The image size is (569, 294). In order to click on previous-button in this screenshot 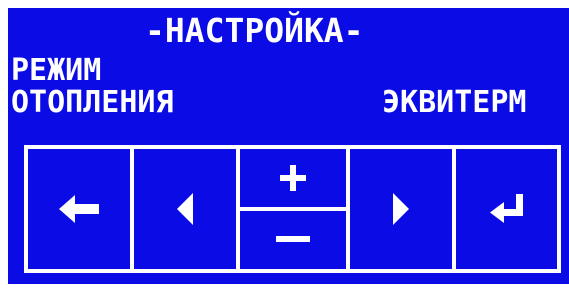, I will do `click(187, 209)`.